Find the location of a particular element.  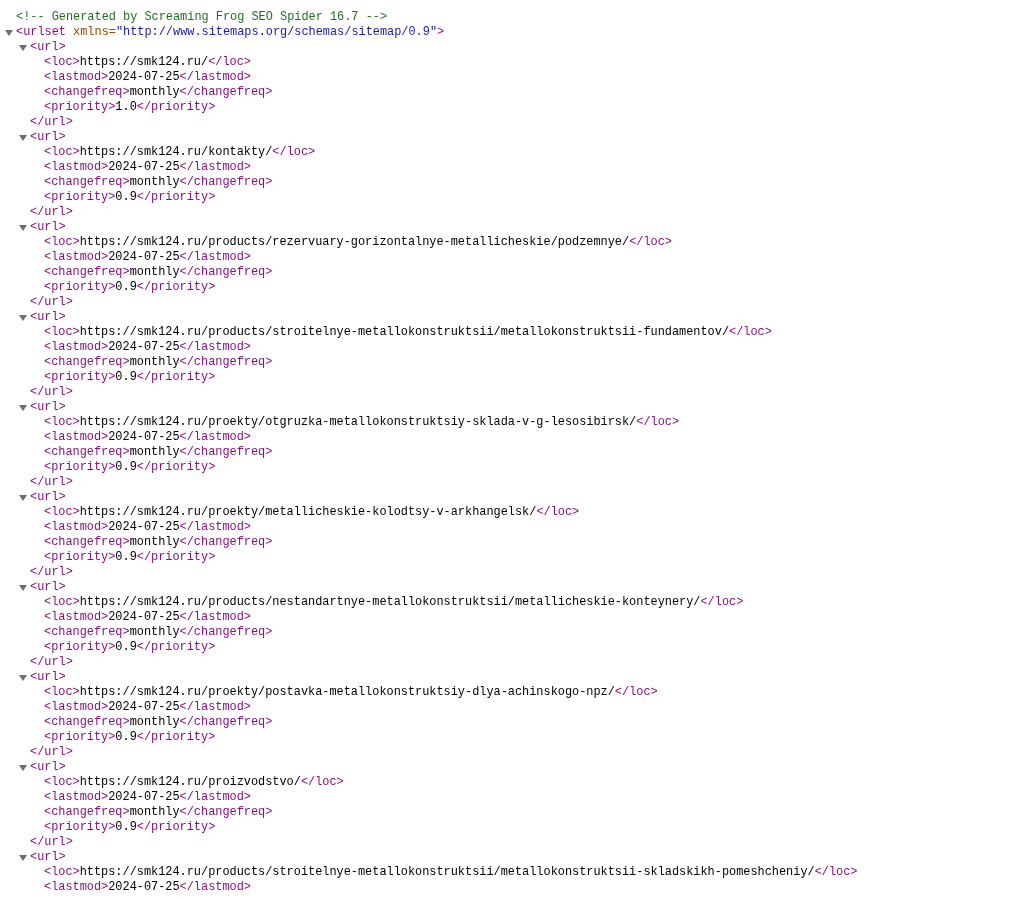

xml-element-line: <loc>https://smk124.ru/proekty/otgruzka-metallokonstruktsiy-sklada-v-g-lesosibirsk/</loc> is located at coordinates (362, 422).